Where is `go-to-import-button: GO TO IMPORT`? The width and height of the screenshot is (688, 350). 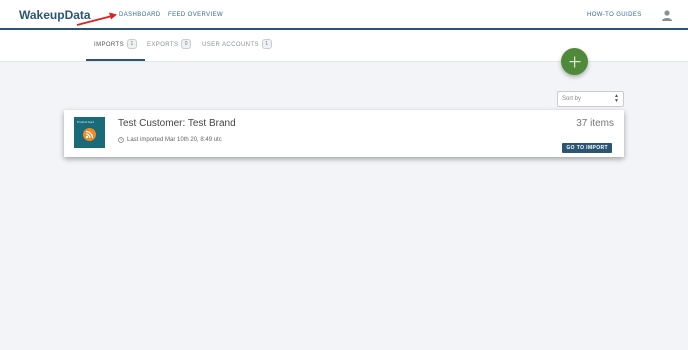 go-to-import-button: GO TO IMPORT is located at coordinates (587, 148).